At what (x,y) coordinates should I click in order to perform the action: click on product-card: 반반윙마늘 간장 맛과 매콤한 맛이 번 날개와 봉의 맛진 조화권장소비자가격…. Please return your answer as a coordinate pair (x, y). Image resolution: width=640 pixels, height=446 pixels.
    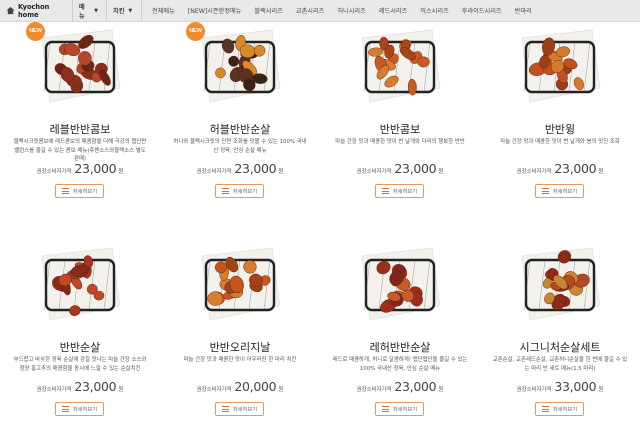
    Looking at the image, I should click on (560, 127).